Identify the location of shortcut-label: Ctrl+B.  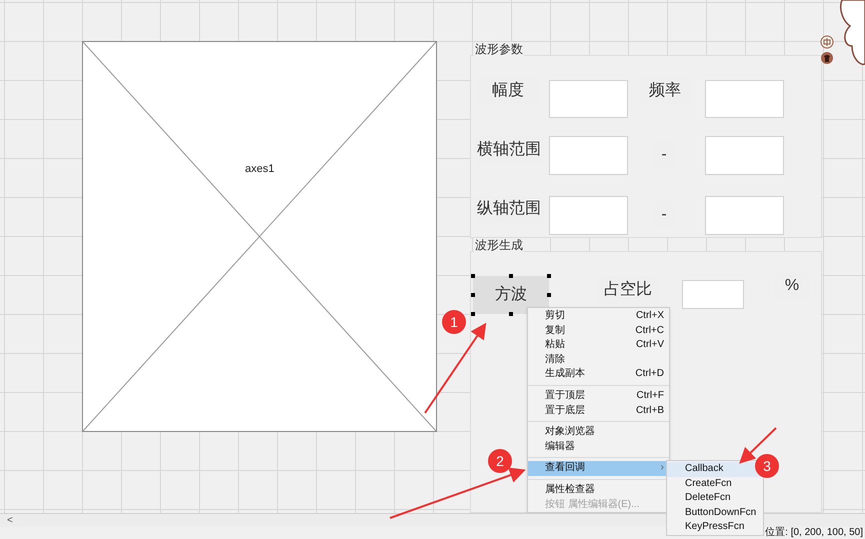
(650, 411).